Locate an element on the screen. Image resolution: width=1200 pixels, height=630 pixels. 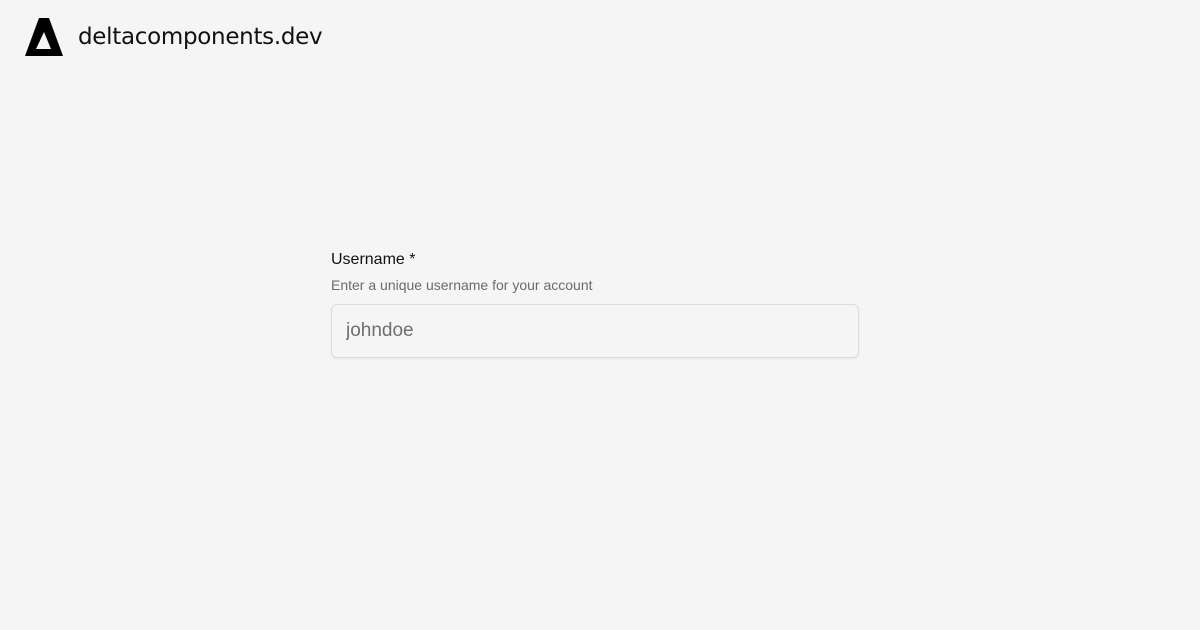
username-input is located at coordinates (595, 331).